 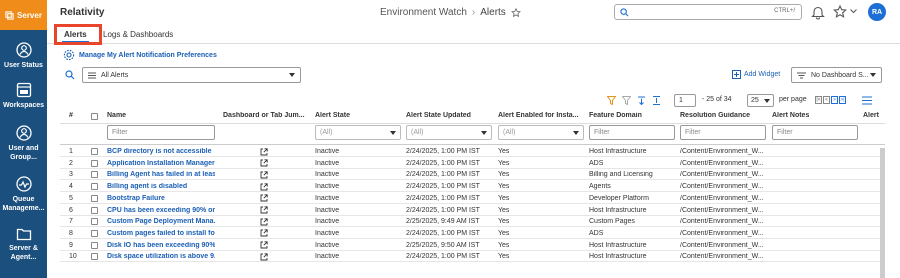 I want to click on filter-state-select: (All), so click(x=358, y=132).